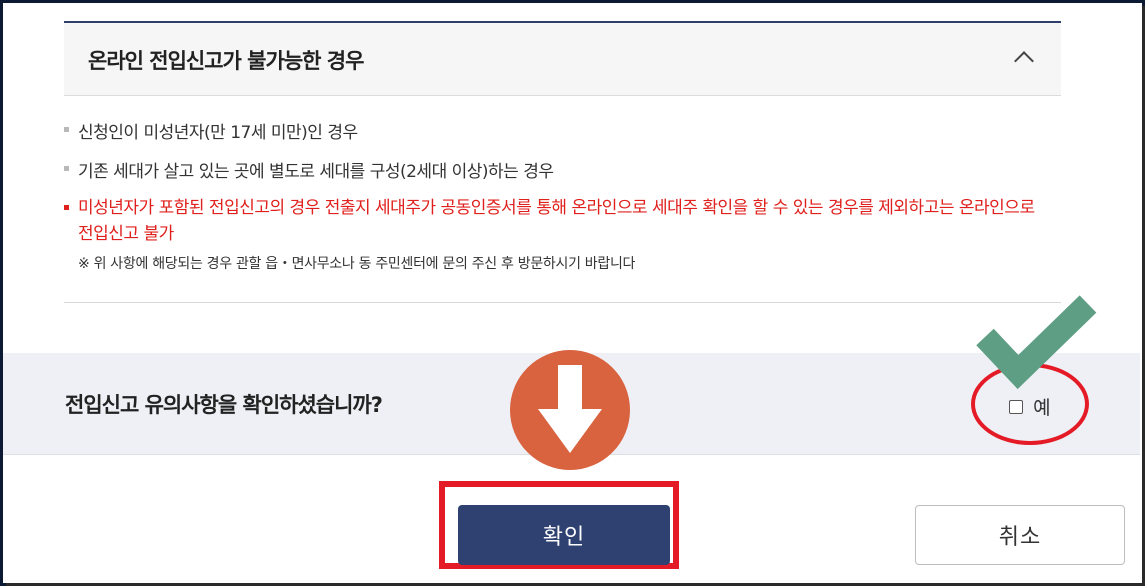 The image size is (1145, 586). I want to click on confirm-question: 전입신고 유의사항을 확인하셨습니까?, so click(224, 405).